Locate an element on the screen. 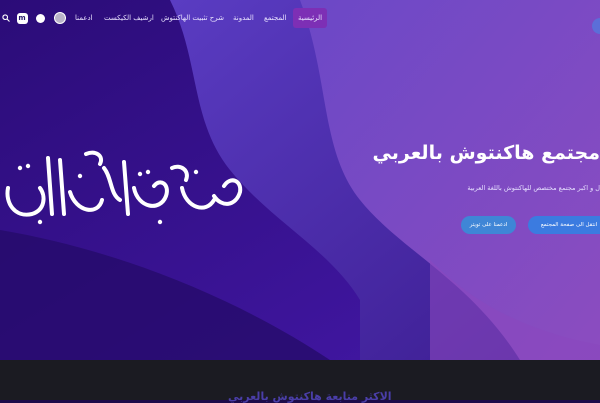 The height and width of the screenshot is (403, 600). nav-item-blog: المدونة is located at coordinates (243, 18).